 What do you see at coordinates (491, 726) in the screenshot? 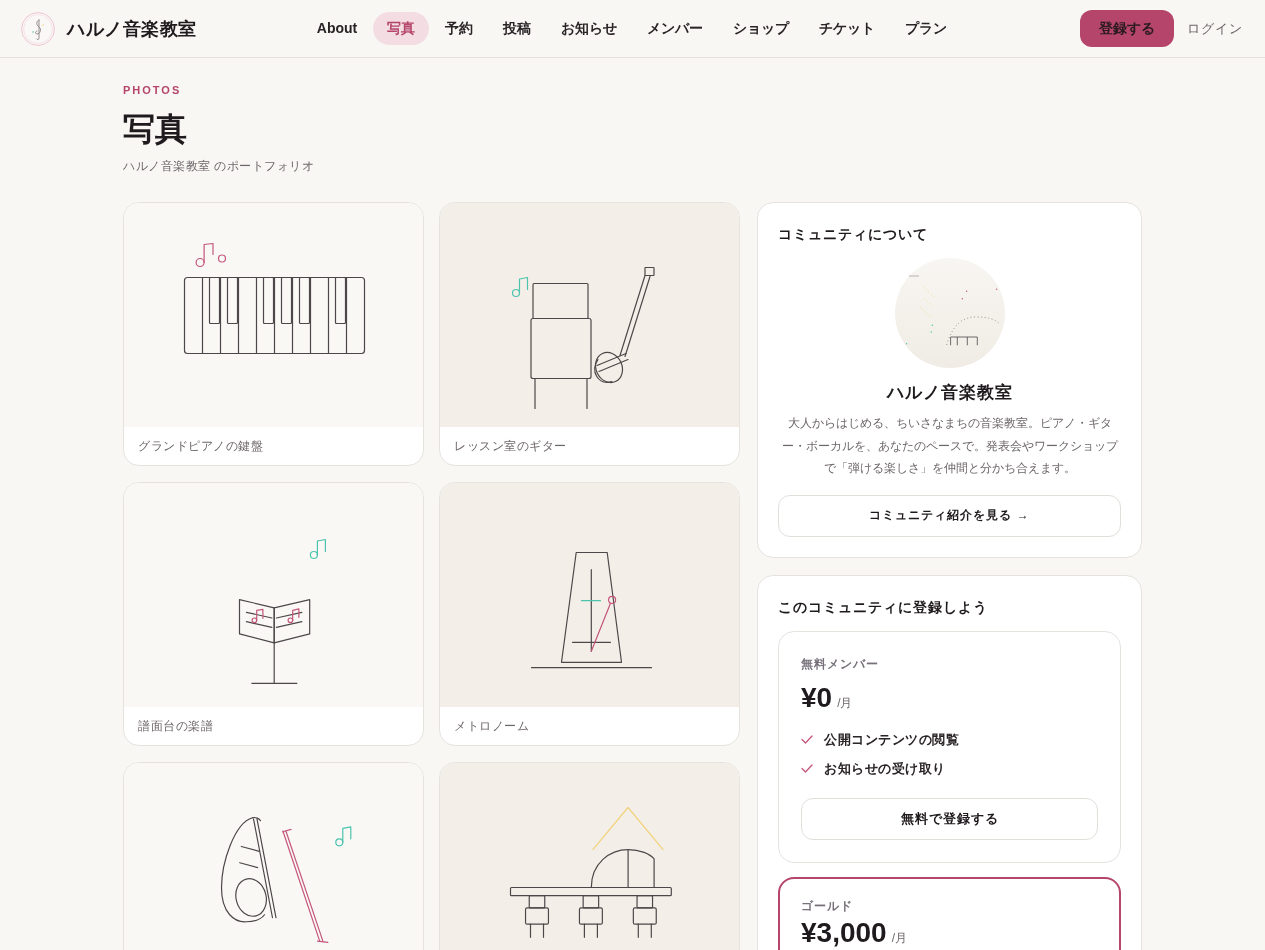
I see `photo-caption: メトロノーム` at bounding box center [491, 726].